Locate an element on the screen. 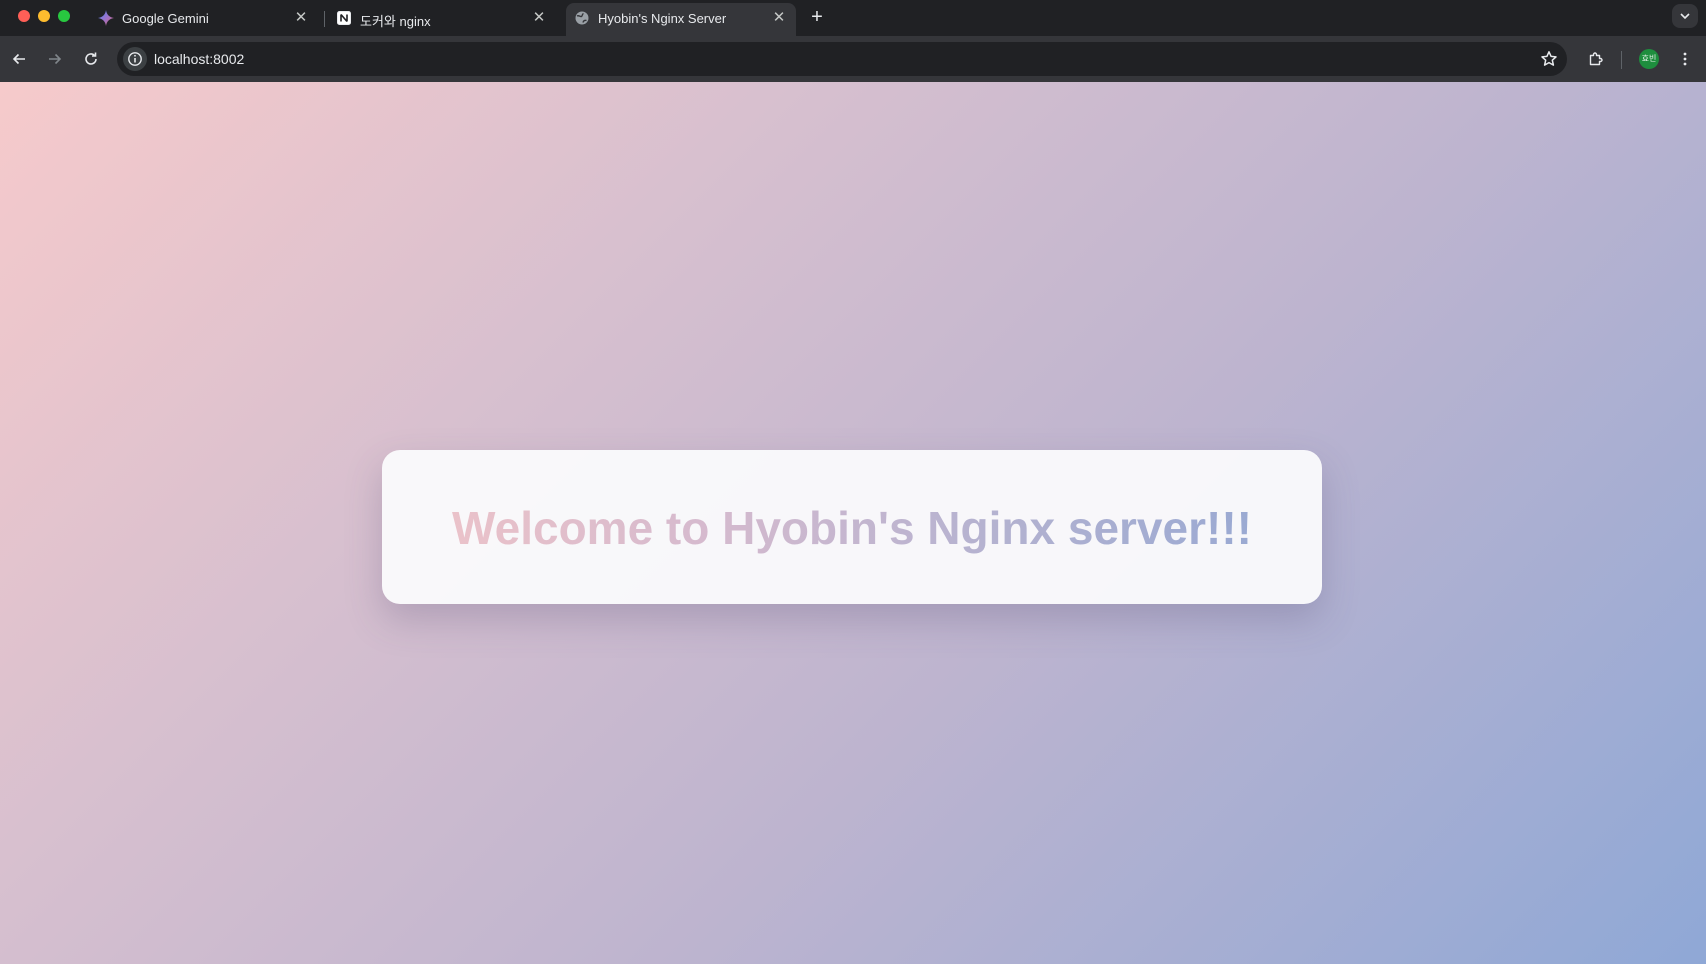 Image resolution: width=1706 pixels, height=964 pixels. chevron-down-icon is located at coordinates (1685, 16).